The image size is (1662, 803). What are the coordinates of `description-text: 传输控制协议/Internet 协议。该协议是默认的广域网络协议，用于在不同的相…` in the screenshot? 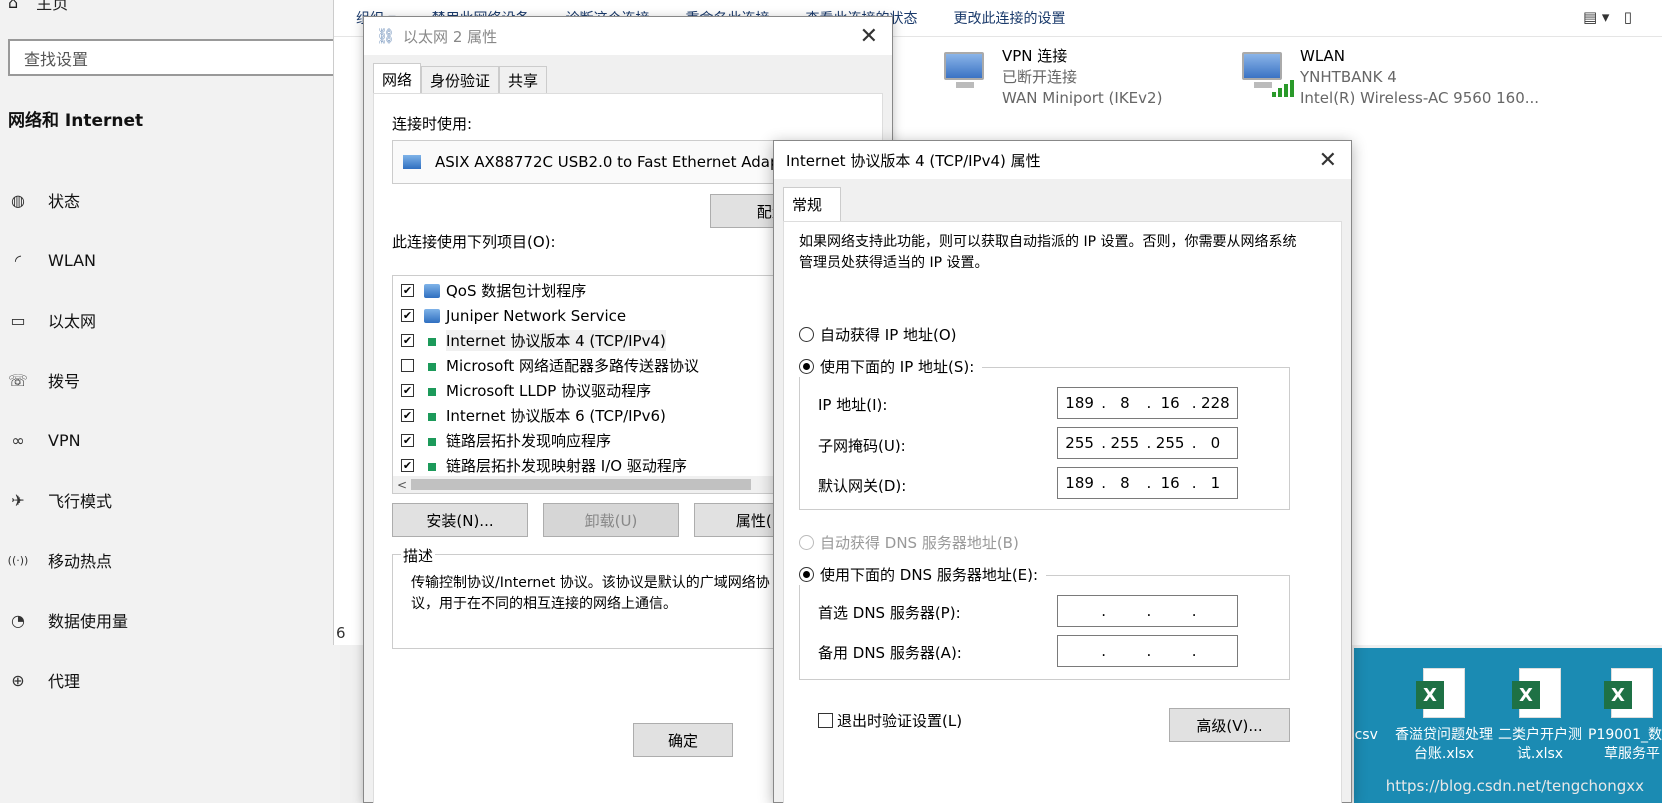 It's located at (590, 593).